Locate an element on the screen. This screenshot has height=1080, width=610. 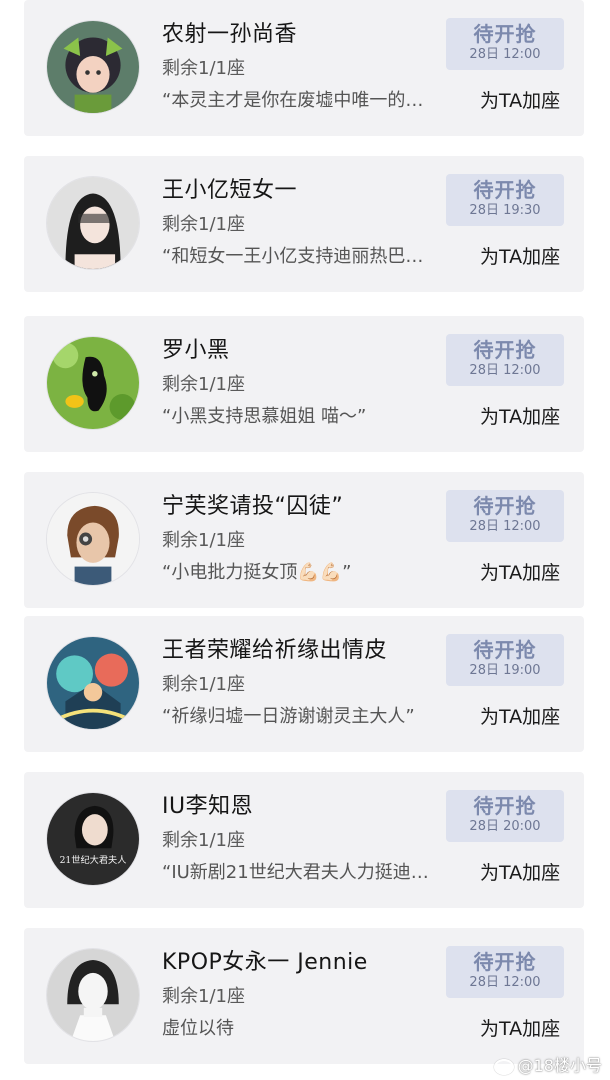
seat-title: KPOP女永一 Jennie is located at coordinates (265, 962).